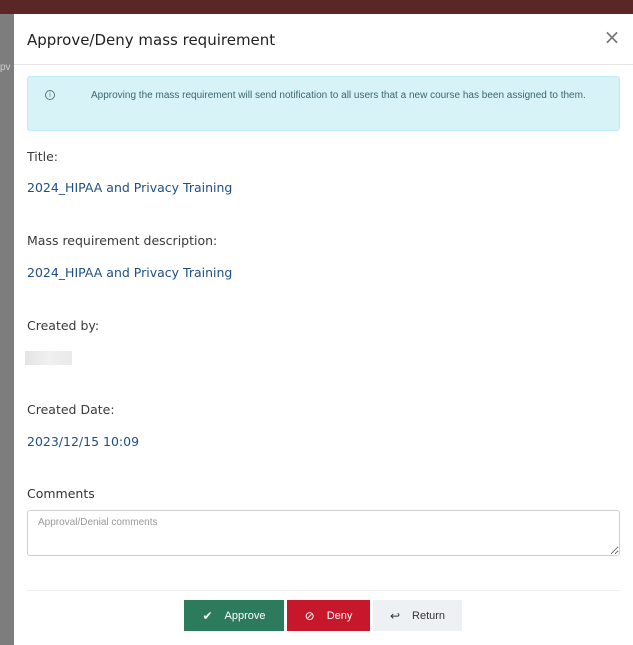 The width and height of the screenshot is (633, 645). What do you see at coordinates (612, 37) in the screenshot?
I see `close-icon: ×` at bounding box center [612, 37].